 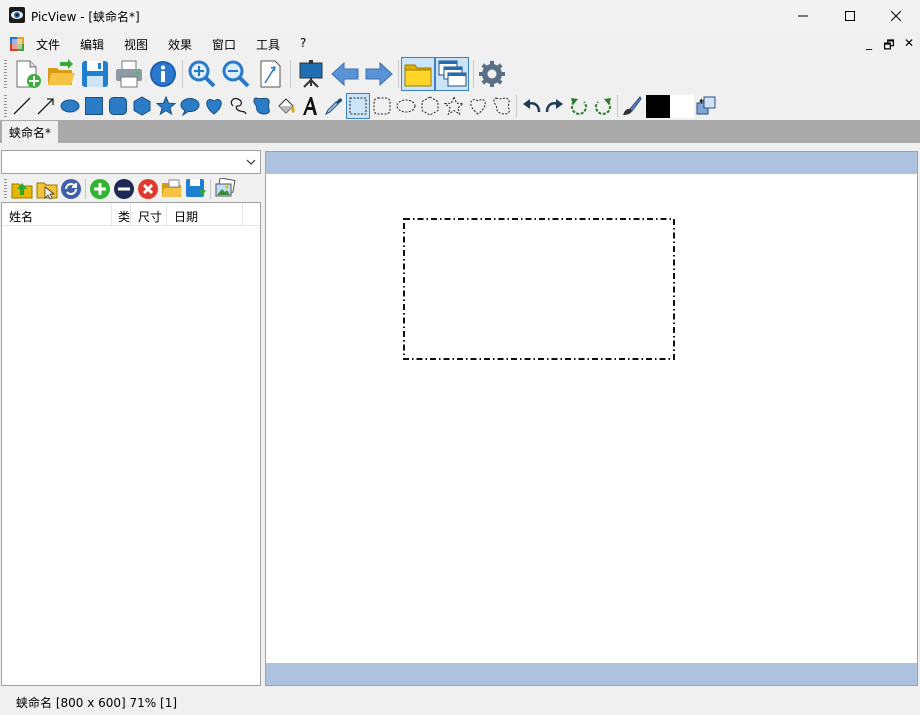 I want to click on eyedropper-tool-button, so click(x=334, y=106).